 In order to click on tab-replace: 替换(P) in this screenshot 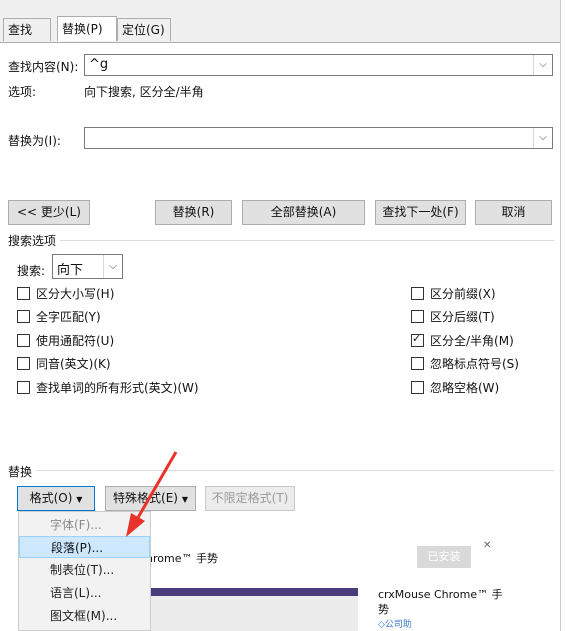, I will do `click(87, 28)`.